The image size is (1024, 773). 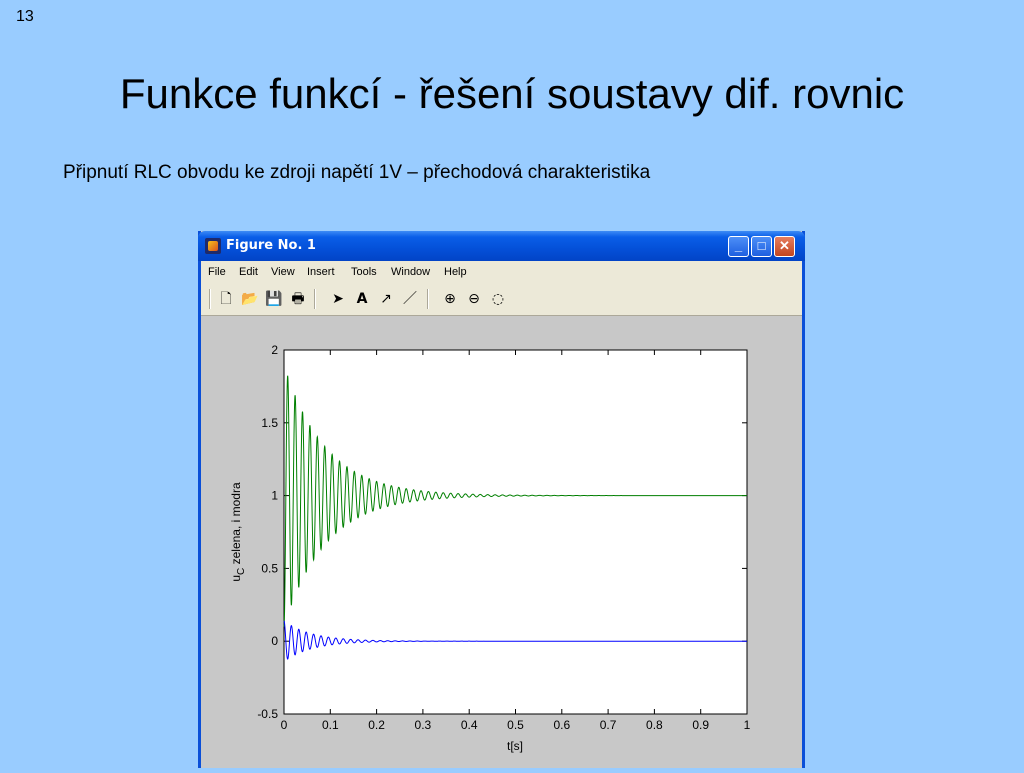 What do you see at coordinates (364, 272) in the screenshot?
I see `menu-tools: Tools` at bounding box center [364, 272].